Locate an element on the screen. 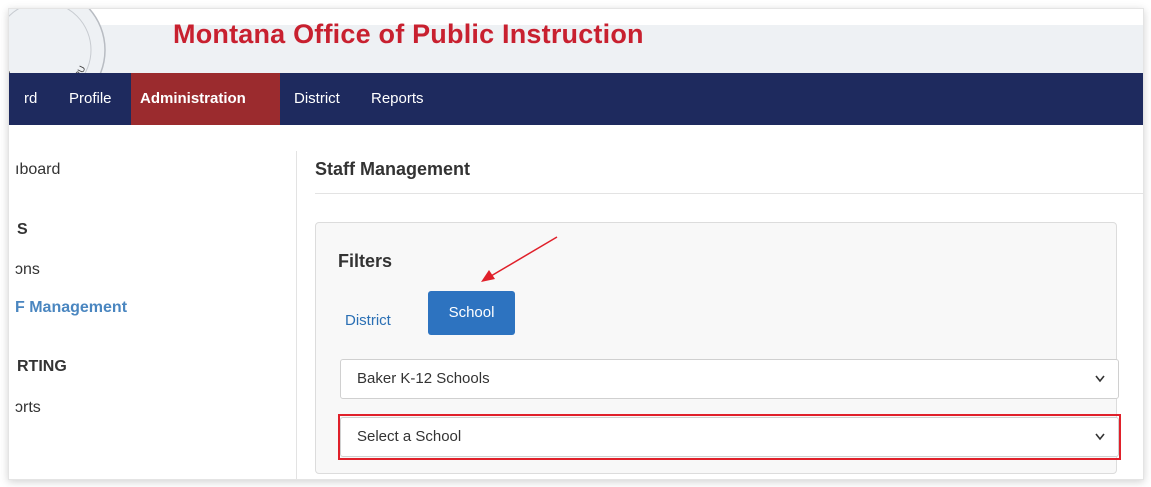  sidebar-item-dashboard: ıboard is located at coordinates (37, 170).